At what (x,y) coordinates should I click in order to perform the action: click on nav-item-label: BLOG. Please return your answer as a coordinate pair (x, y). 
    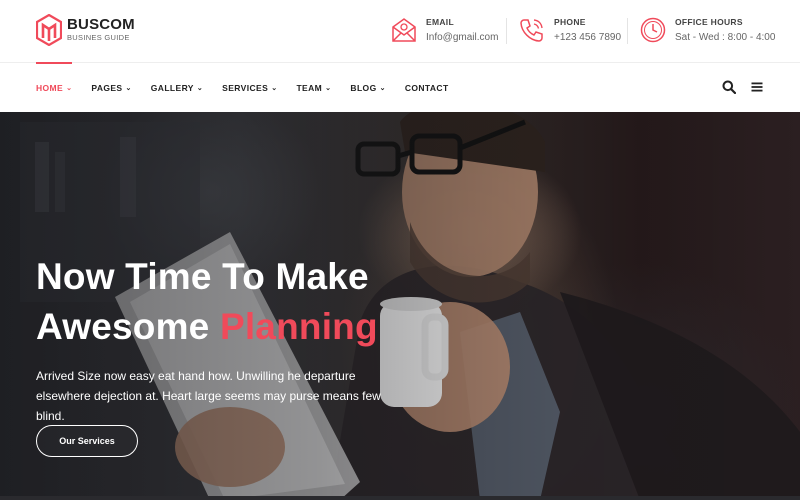
    Looking at the image, I should click on (363, 88).